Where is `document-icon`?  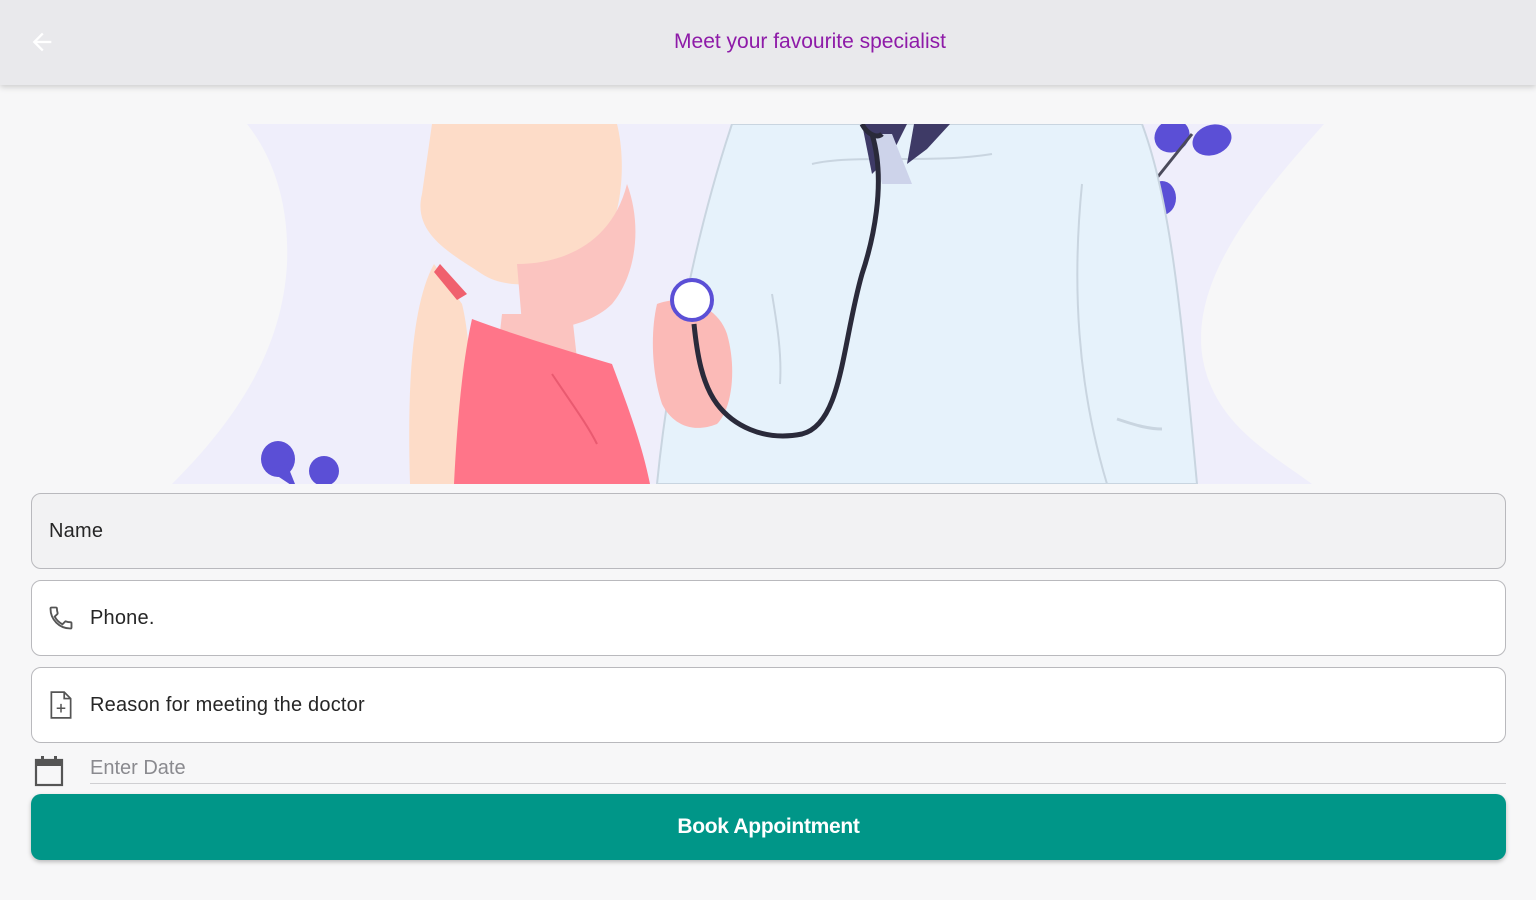
document-icon is located at coordinates (61, 705).